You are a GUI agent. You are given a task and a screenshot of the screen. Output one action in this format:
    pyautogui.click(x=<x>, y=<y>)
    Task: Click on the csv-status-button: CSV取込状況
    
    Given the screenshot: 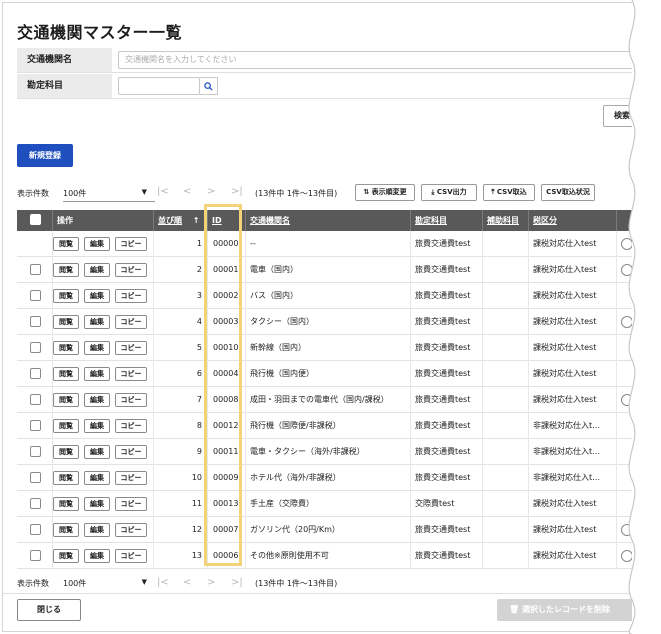 What is the action you would take?
    pyautogui.click(x=568, y=192)
    